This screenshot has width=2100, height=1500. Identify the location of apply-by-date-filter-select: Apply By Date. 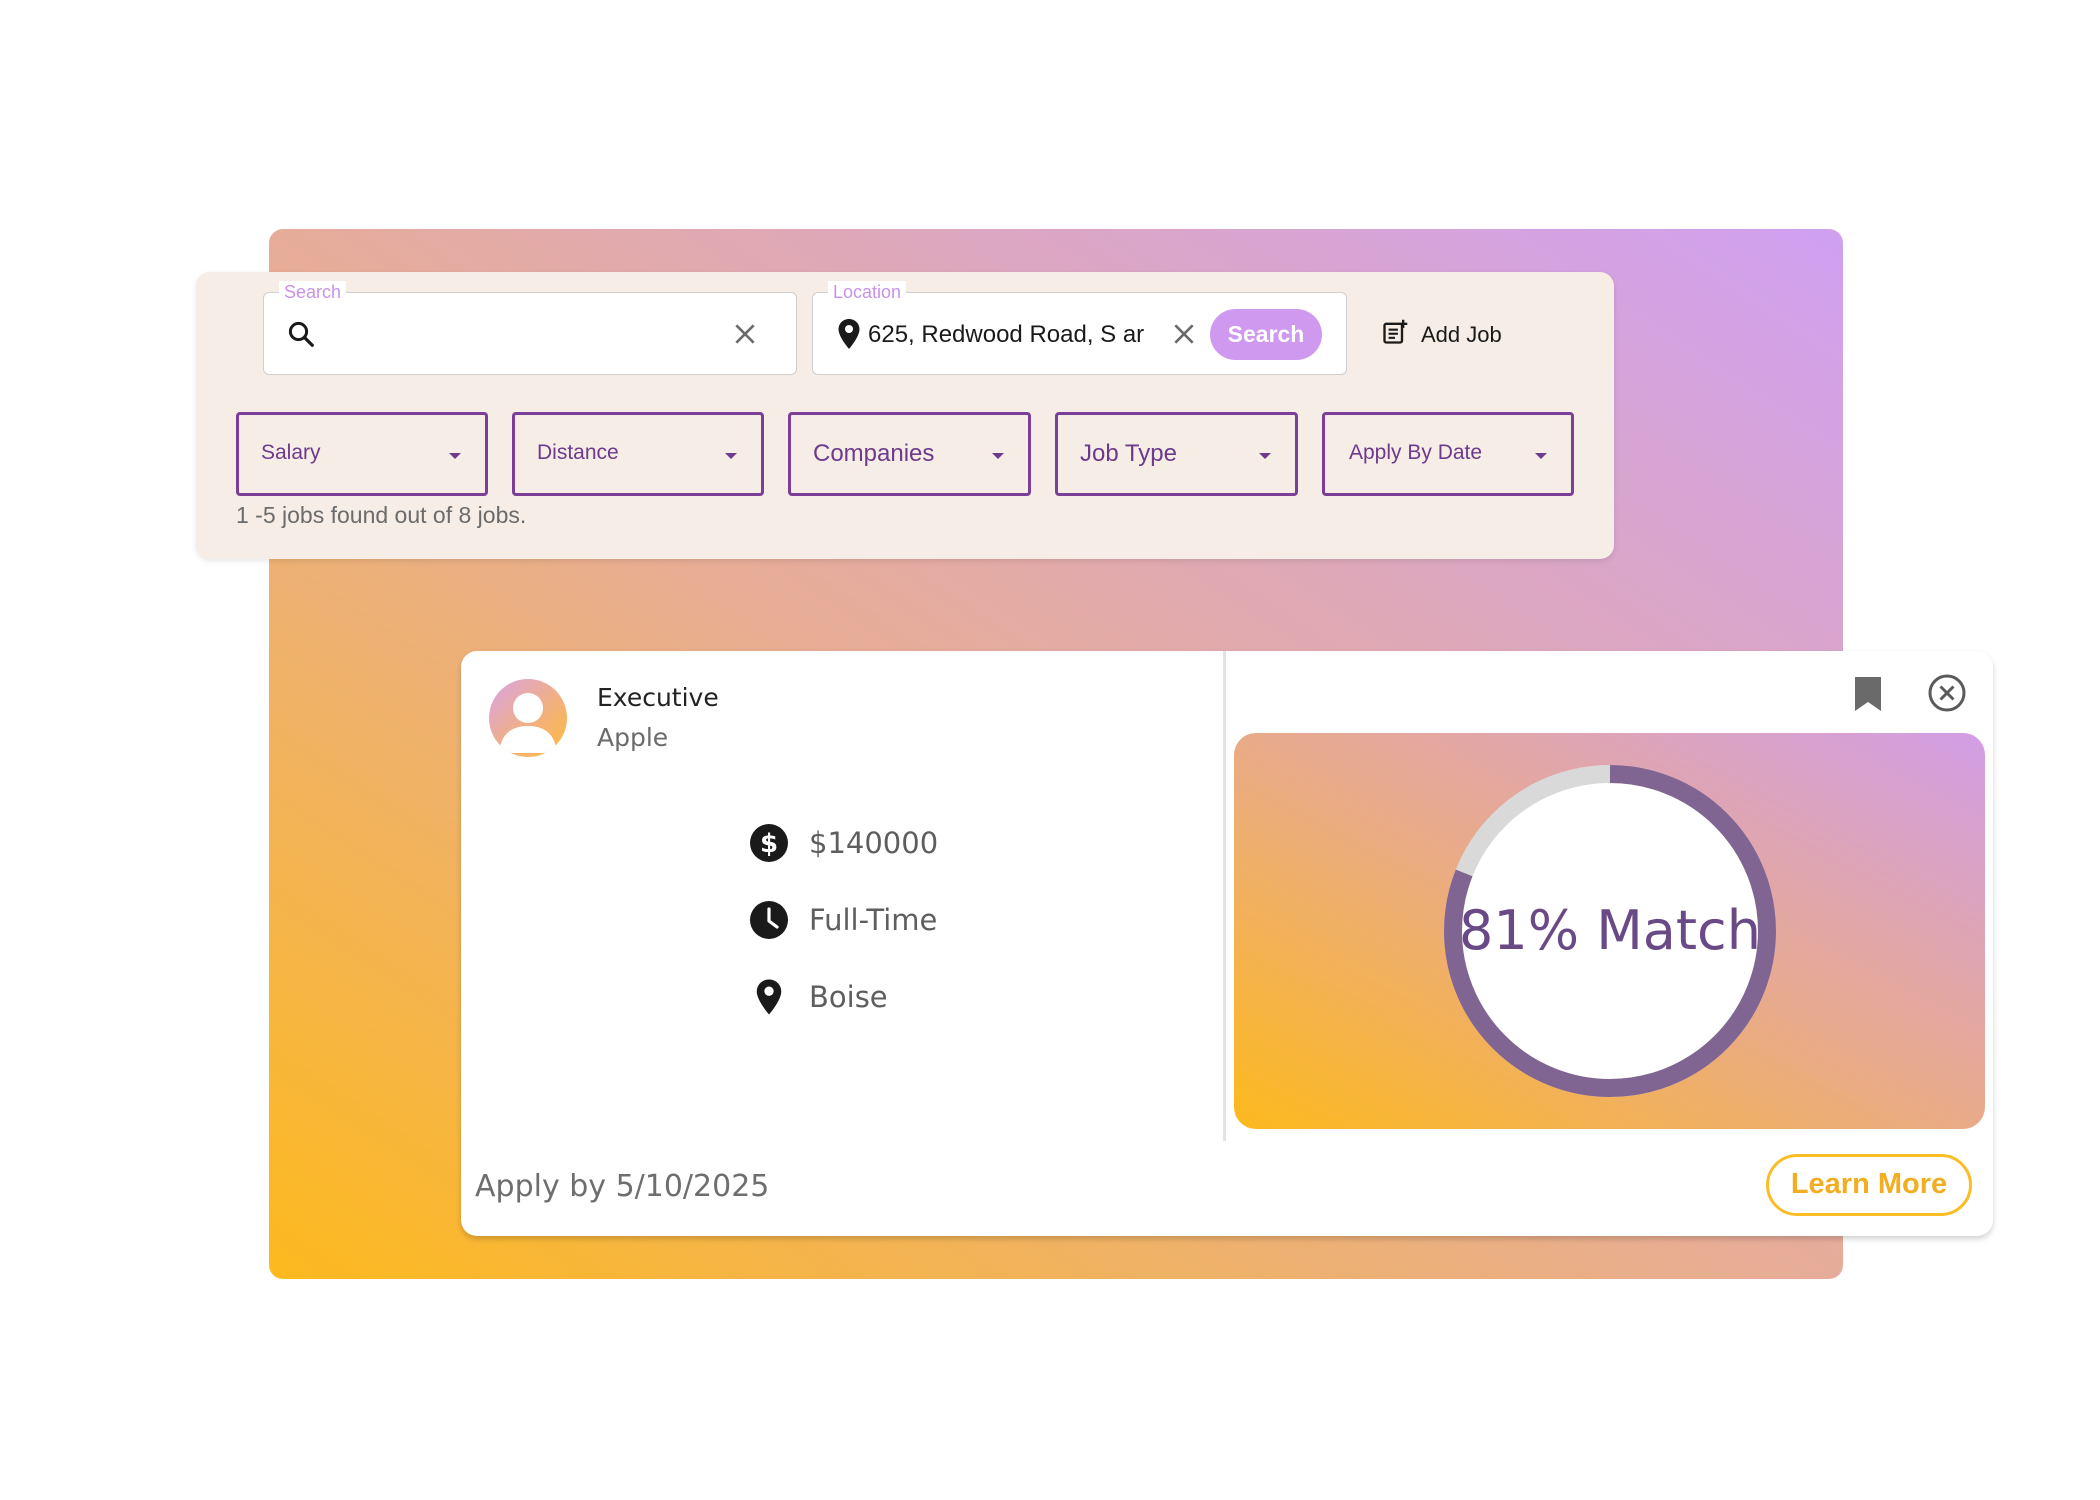
(1448, 454).